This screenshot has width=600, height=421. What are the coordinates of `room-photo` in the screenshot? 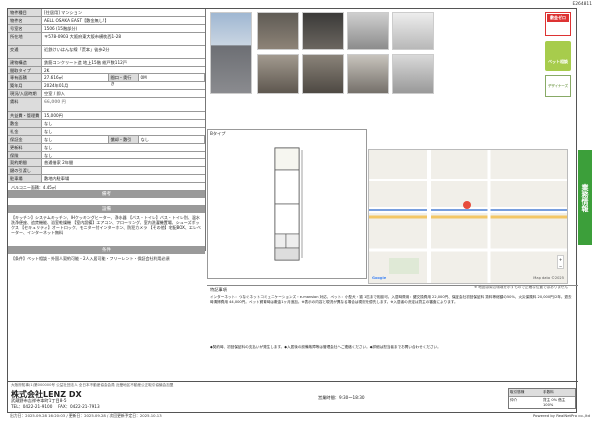 It's located at (278, 74).